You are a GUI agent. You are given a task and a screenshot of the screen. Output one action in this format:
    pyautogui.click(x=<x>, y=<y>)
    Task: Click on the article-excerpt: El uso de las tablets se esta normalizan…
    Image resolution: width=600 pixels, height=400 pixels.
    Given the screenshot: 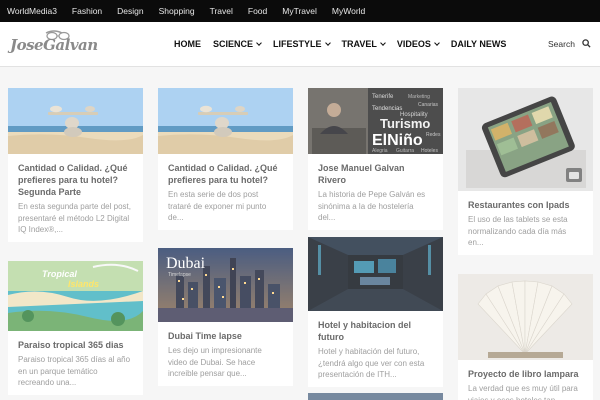 What is the action you would take?
    pyautogui.click(x=518, y=231)
    